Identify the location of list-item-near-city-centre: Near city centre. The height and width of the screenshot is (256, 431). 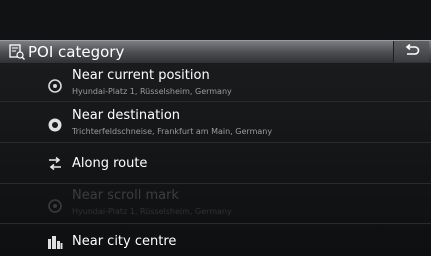
(215, 240).